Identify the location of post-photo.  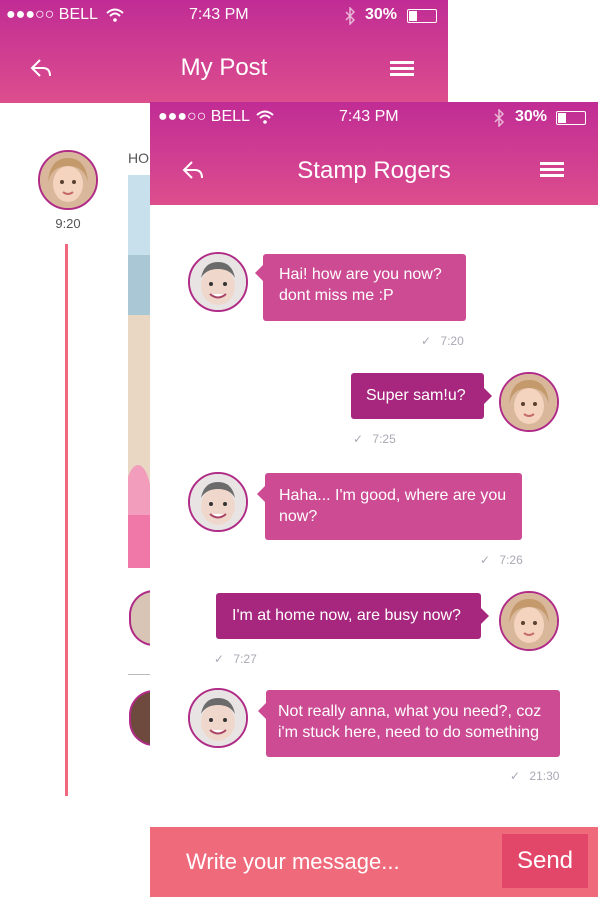
(139, 371).